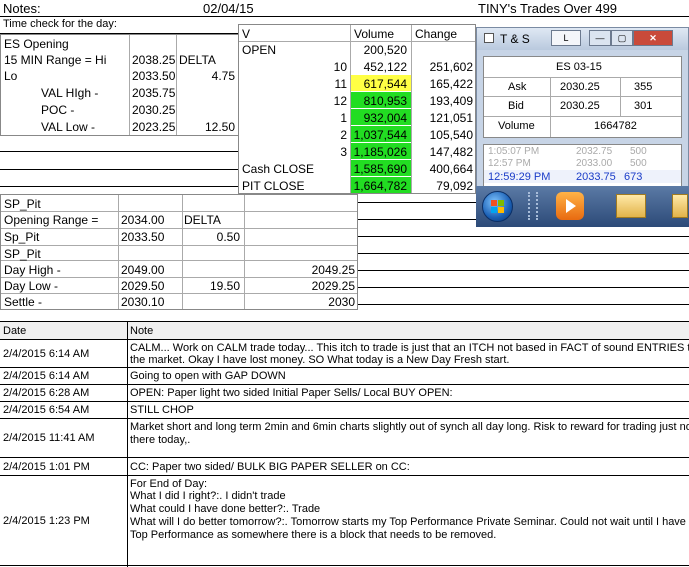  Describe the element at coordinates (22, 8) in the screenshot. I see `notes-label: Notes:` at that location.